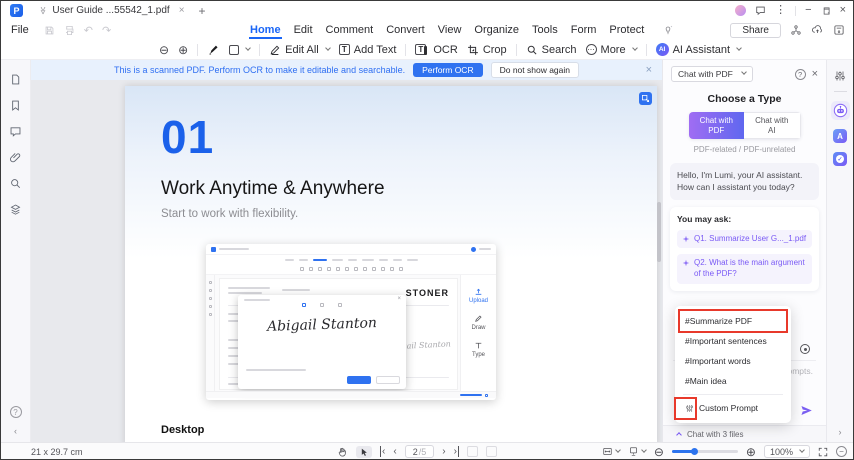  I want to click on bookmarks-panel-icon, so click(15, 105).